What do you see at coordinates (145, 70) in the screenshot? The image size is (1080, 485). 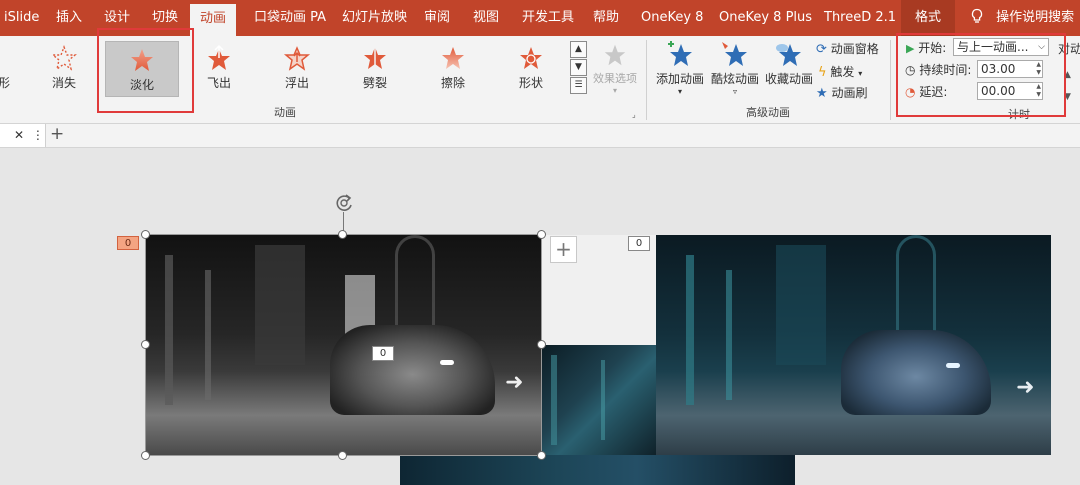 I see `highlight-fade-box` at bounding box center [145, 70].